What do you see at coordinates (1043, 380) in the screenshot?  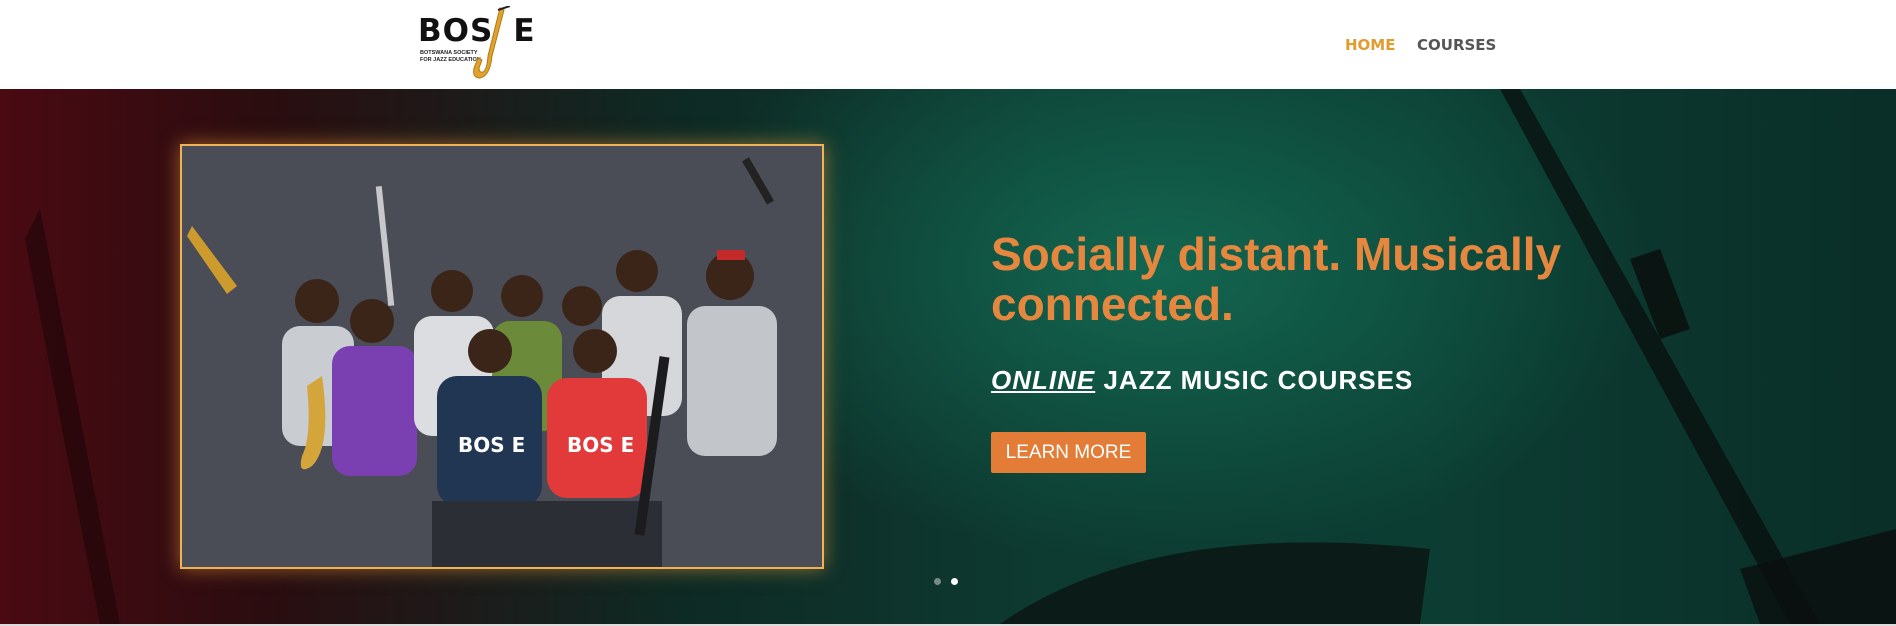 I see `subheadline-online: ONLINE` at bounding box center [1043, 380].